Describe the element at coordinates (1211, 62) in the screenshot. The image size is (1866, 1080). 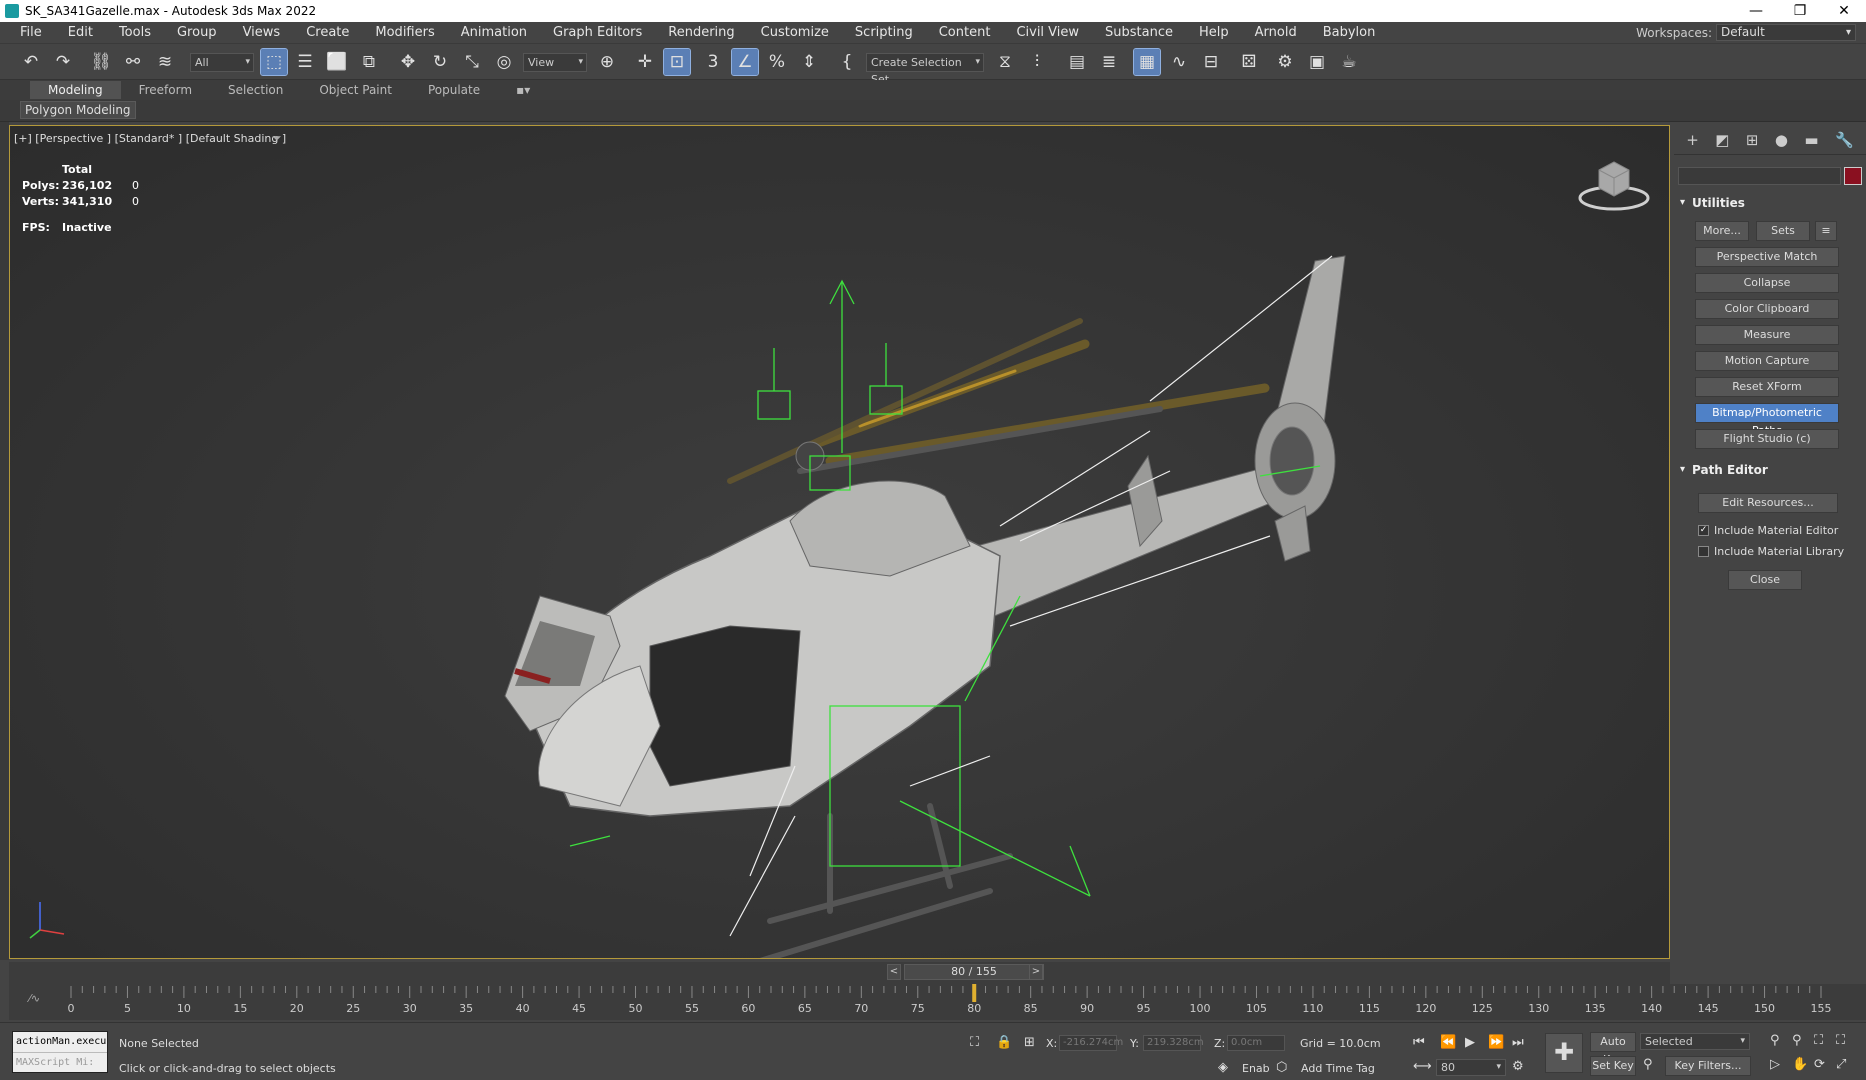
I see `schematic-view-icon: ⊟` at that location.